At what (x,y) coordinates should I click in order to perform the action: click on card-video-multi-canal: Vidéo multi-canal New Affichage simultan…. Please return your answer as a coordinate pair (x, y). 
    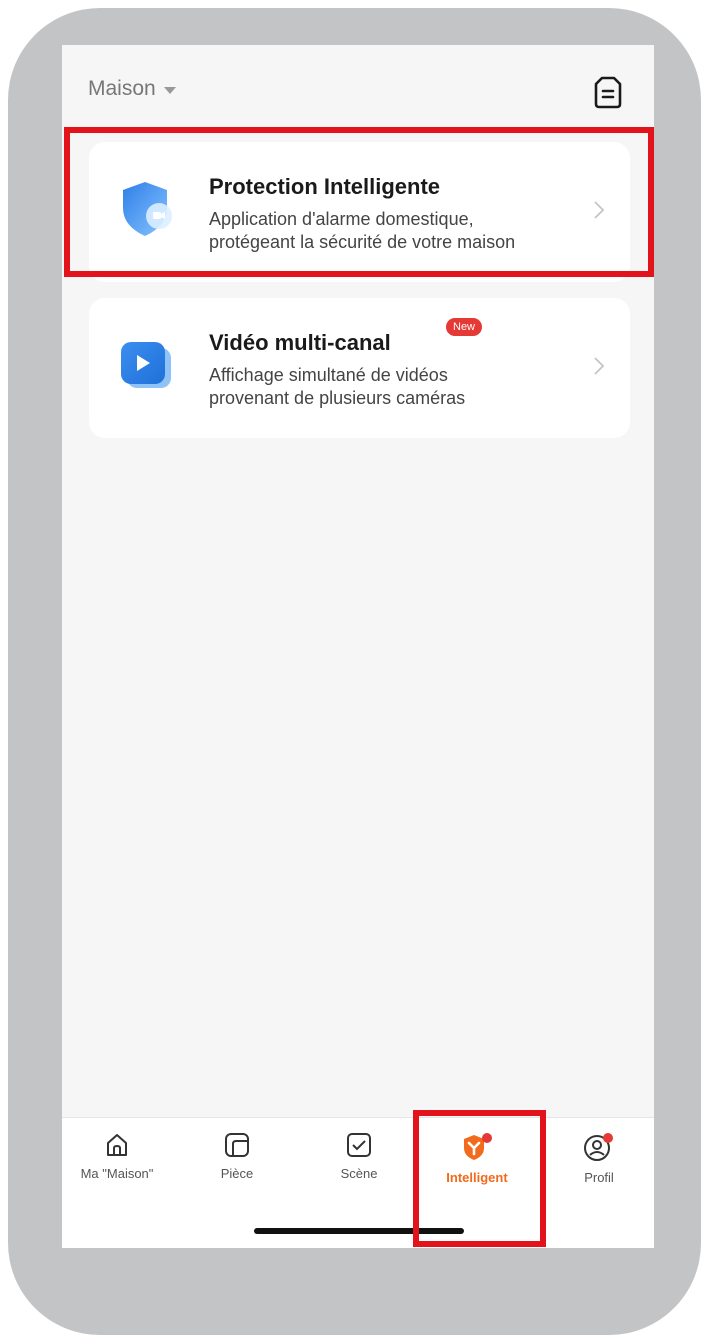
    Looking at the image, I should click on (359, 368).